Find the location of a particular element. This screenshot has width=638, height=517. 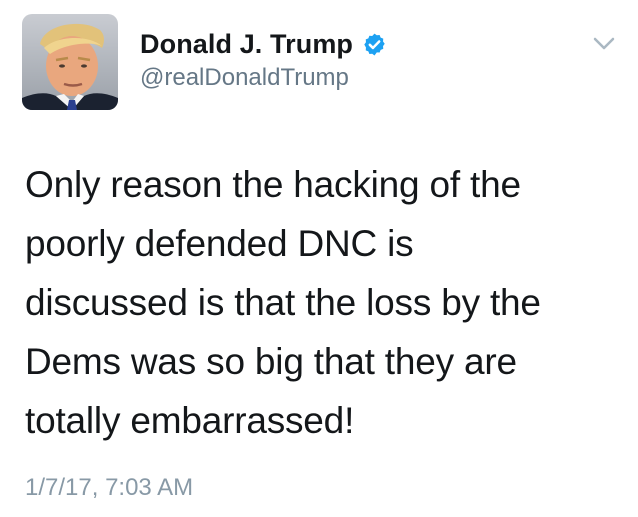

tweet-timestamp: 1/7/17, 7:03 AM is located at coordinates (109, 488).